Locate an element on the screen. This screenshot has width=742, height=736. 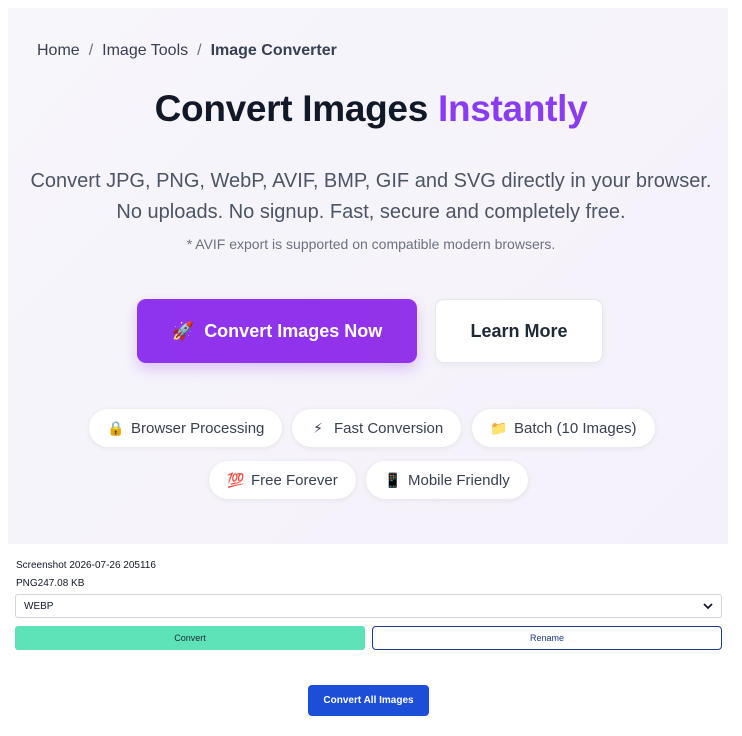
title-main: Convert Images is located at coordinates (291, 108).